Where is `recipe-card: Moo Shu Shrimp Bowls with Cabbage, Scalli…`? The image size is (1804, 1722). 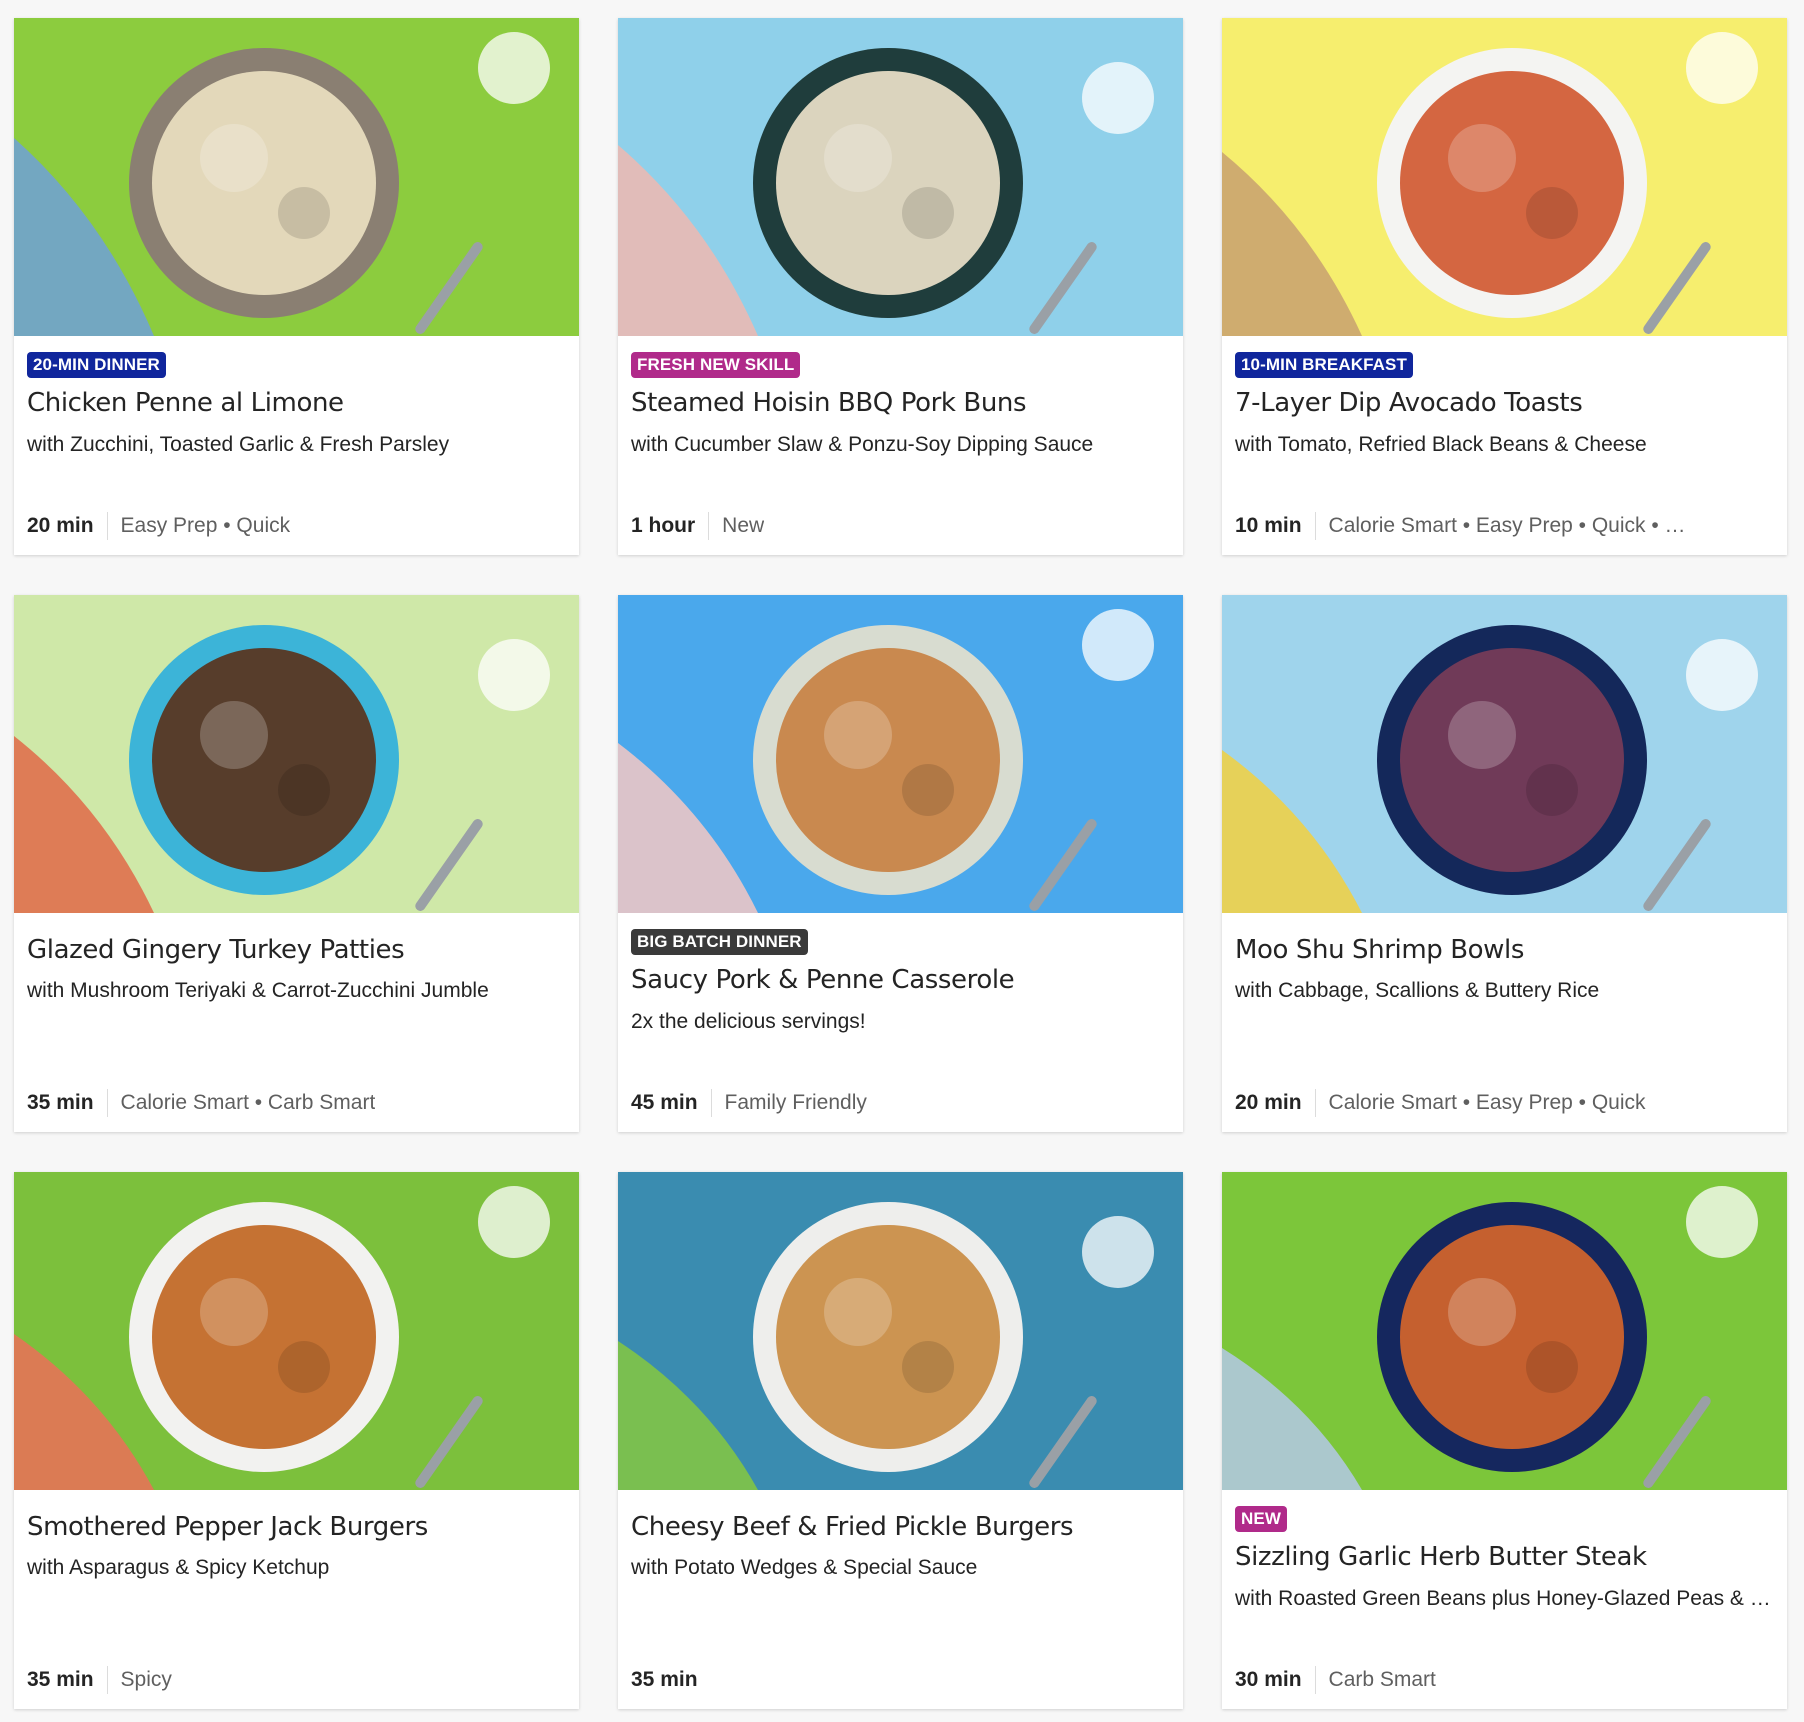
recipe-card: Moo Shu Shrimp Bowls with Cabbage, Scalli… is located at coordinates (1504, 863).